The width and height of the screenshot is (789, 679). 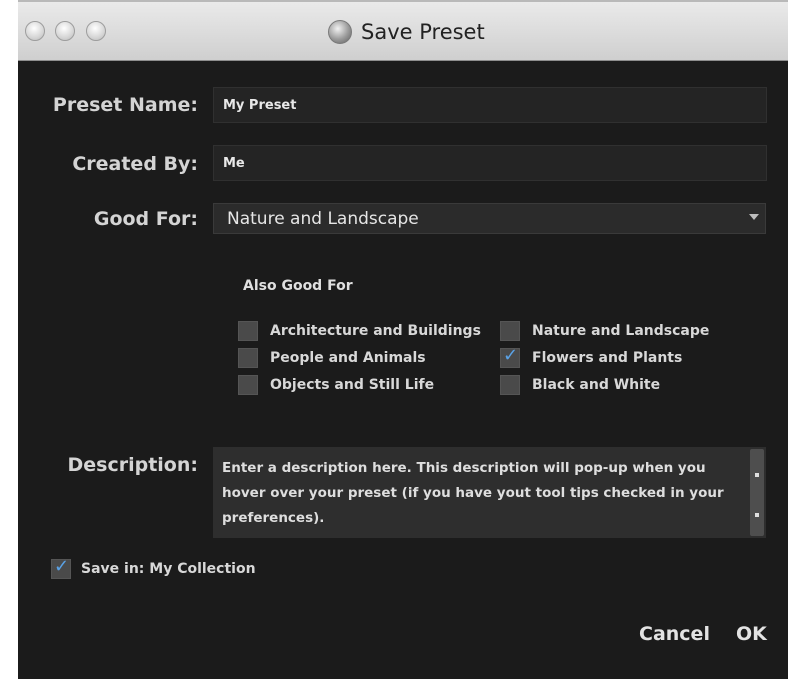 I want to click on checkbox-nature-and-landscape: Nature and Landscape, so click(x=604, y=331).